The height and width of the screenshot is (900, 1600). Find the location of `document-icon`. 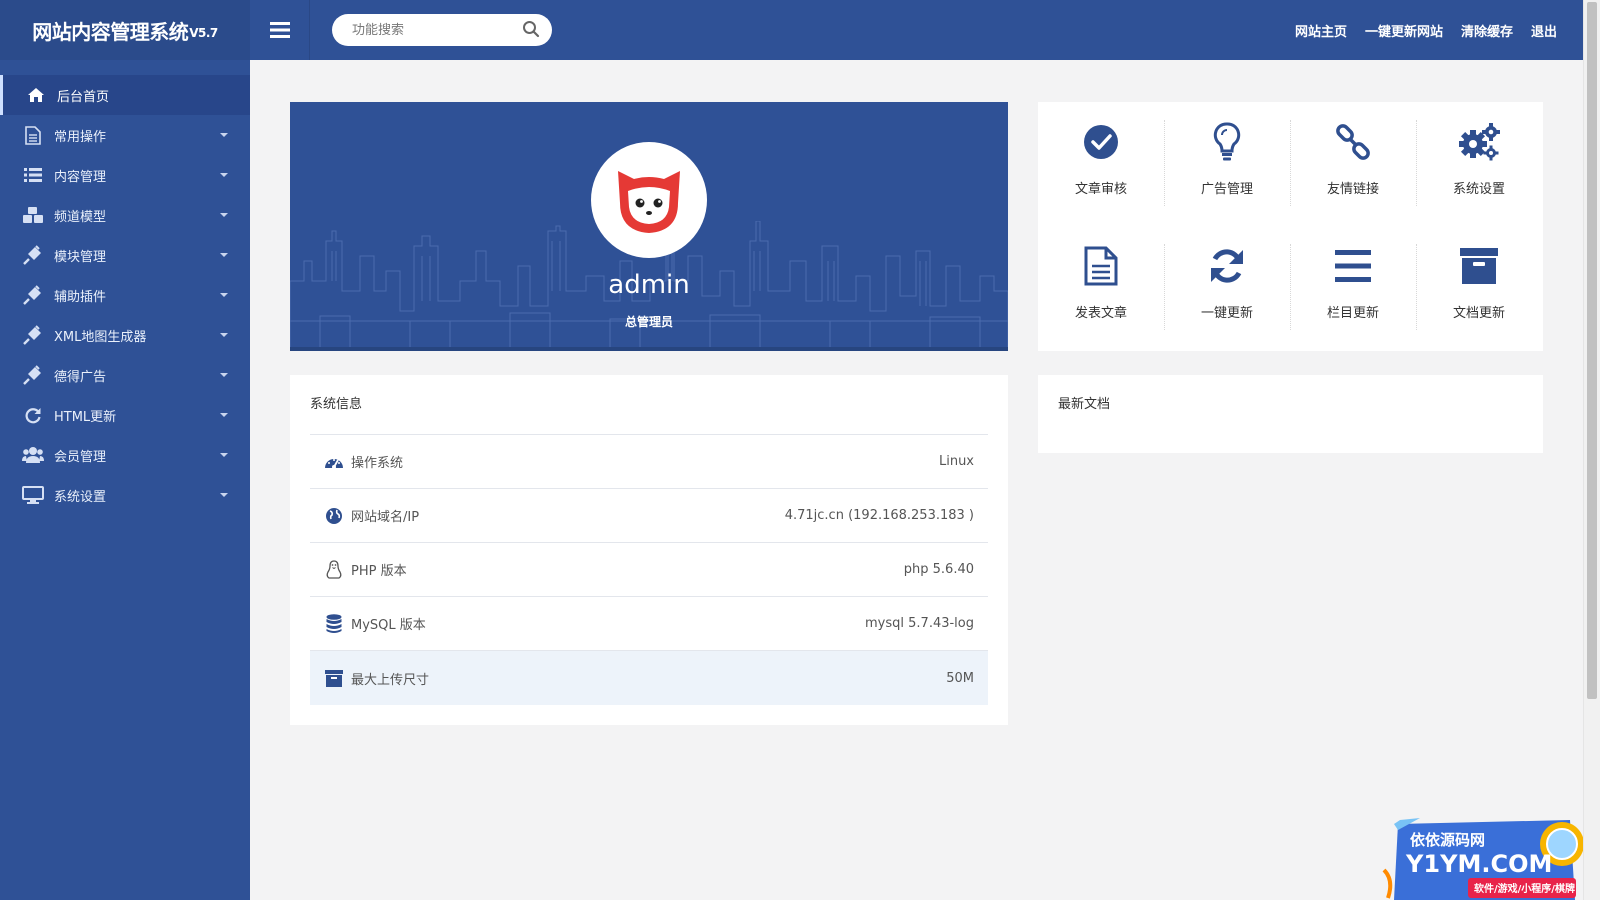

document-icon is located at coordinates (1101, 266).